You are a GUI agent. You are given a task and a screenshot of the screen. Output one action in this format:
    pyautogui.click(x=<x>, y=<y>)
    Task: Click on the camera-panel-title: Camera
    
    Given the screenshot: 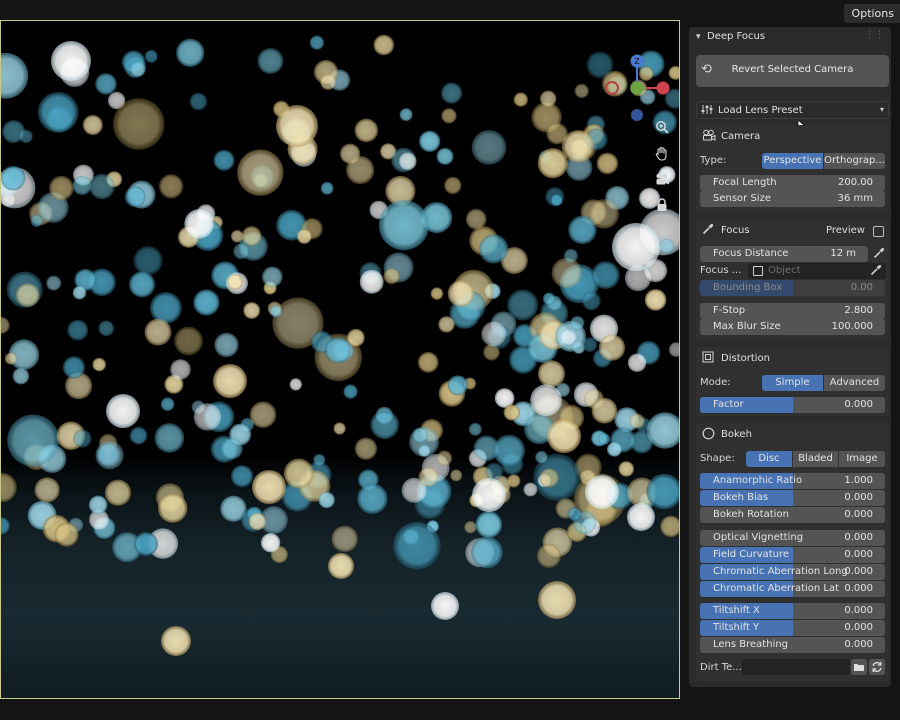 What is the action you would take?
    pyautogui.click(x=741, y=136)
    